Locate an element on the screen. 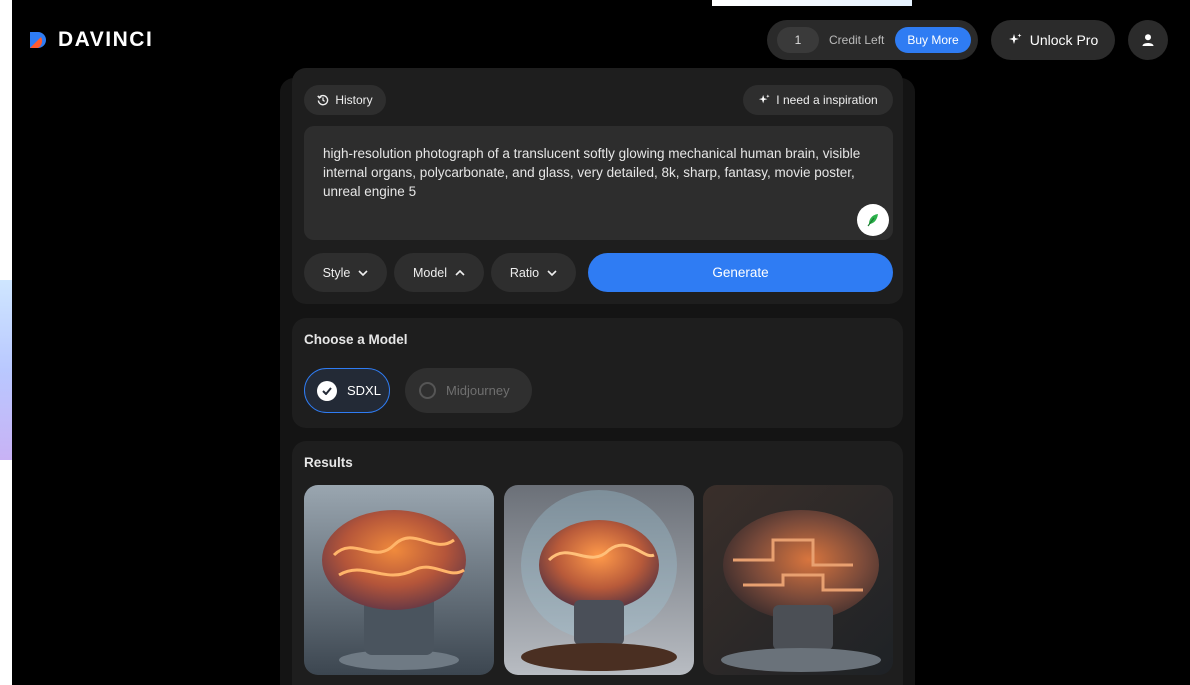  history-icon is located at coordinates (323, 100).